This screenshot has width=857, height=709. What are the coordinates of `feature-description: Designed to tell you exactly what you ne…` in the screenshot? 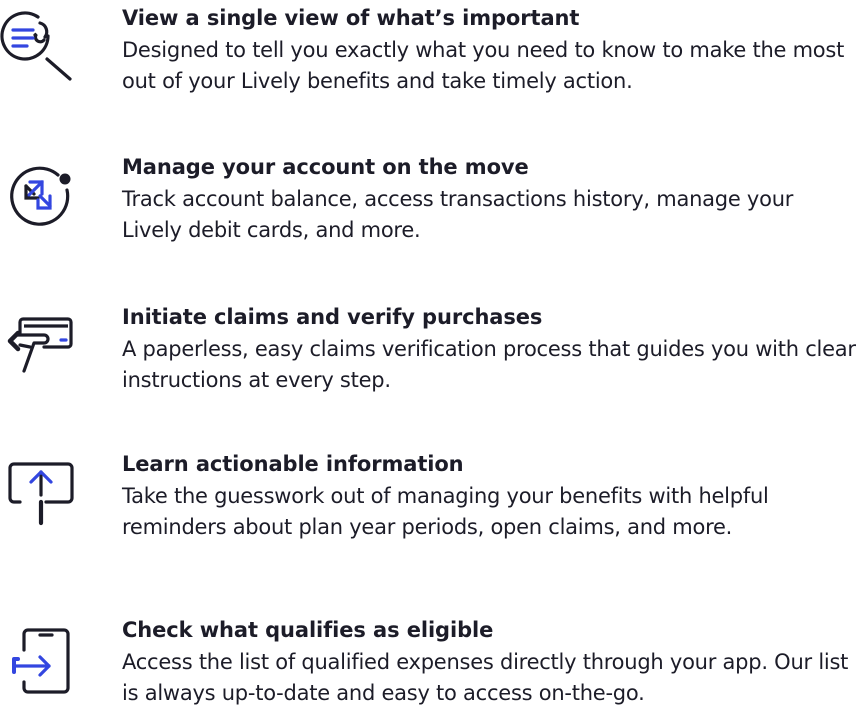 It's located at (483, 65).